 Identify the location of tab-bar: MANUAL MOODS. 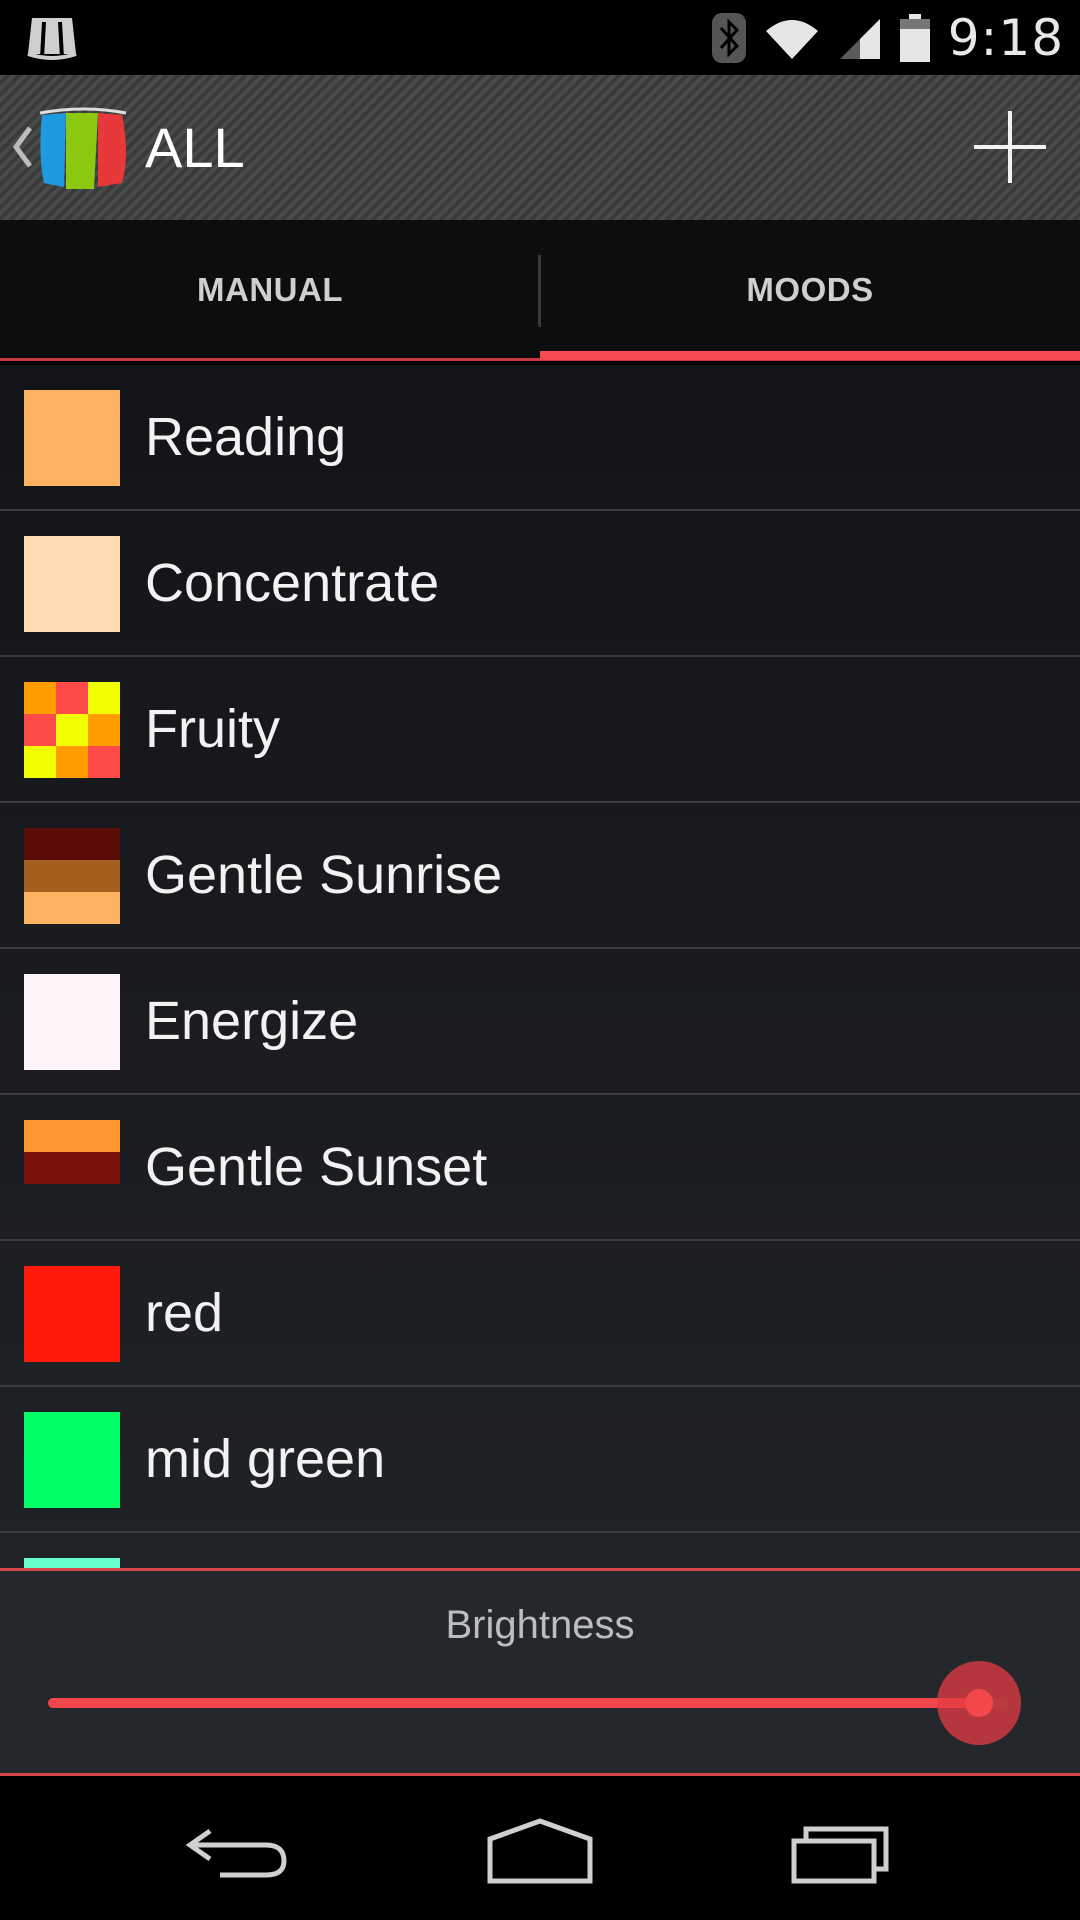
(540, 290).